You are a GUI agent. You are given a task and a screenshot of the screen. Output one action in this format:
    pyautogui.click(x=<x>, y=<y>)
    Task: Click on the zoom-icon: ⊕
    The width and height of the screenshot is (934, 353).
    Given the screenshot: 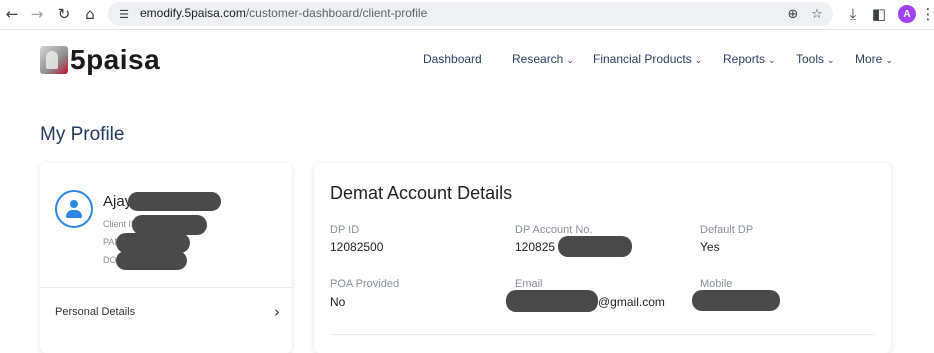 What is the action you would take?
    pyautogui.click(x=793, y=14)
    